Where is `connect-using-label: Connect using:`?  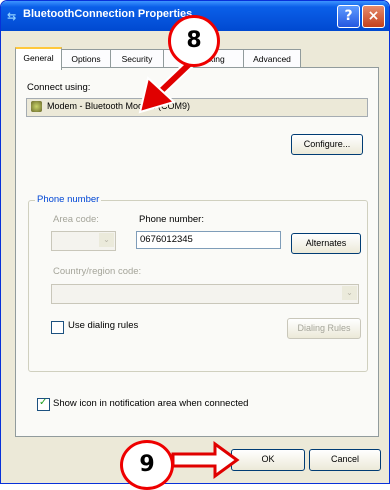 connect-using-label: Connect using: is located at coordinates (59, 87).